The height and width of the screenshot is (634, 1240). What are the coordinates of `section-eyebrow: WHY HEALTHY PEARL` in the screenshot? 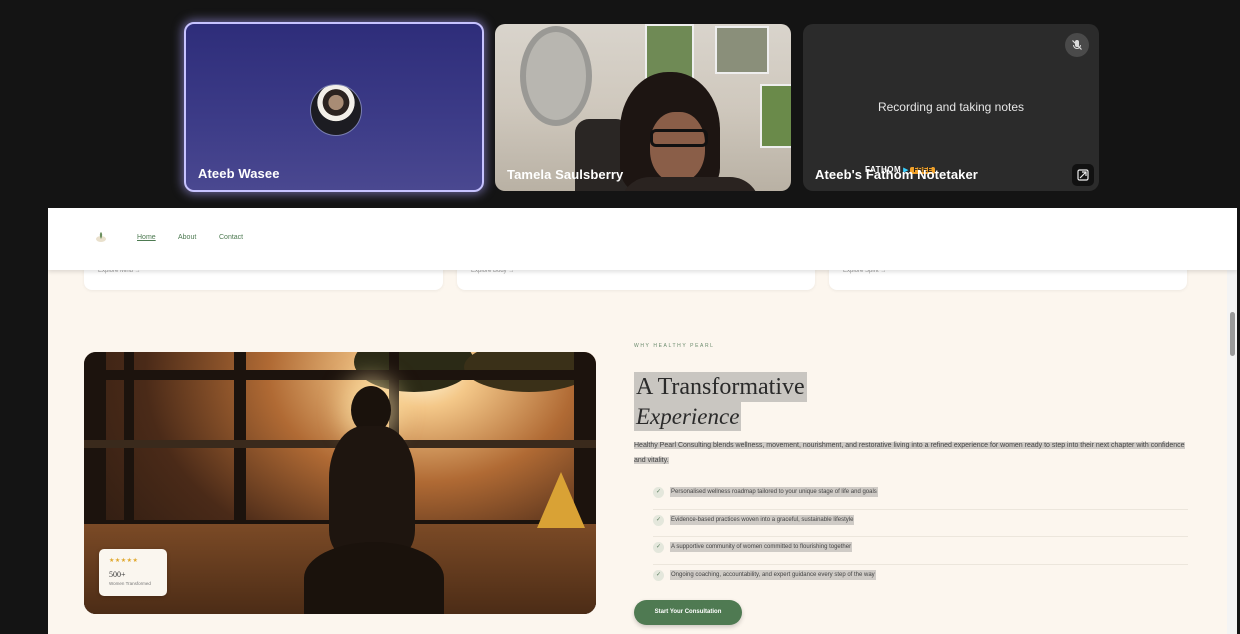 It's located at (674, 346).